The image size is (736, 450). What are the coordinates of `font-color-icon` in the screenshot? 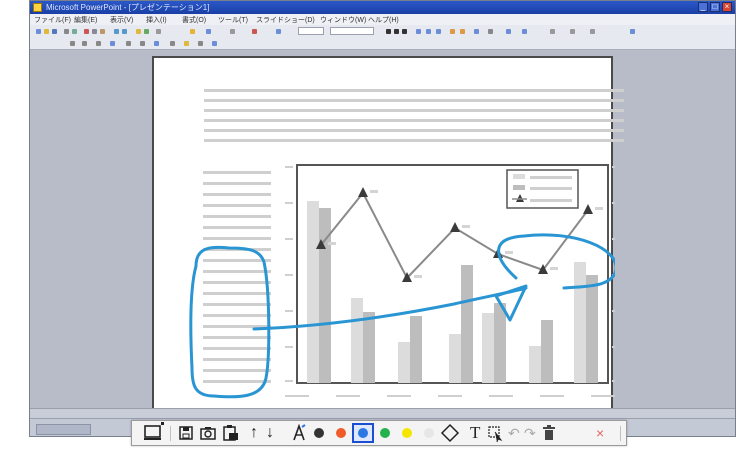 It's located at (490, 31).